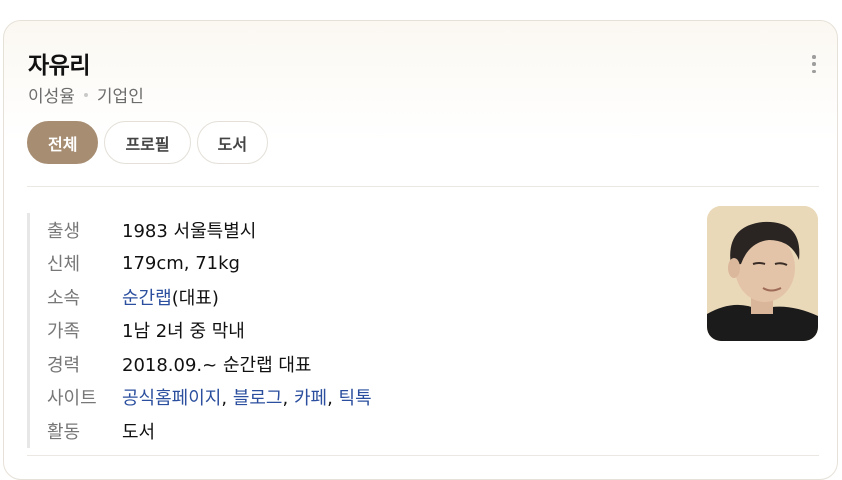 This screenshot has height=480, width=842. What do you see at coordinates (195, 298) in the screenshot?
I see `affiliation-role: (대표)` at bounding box center [195, 298].